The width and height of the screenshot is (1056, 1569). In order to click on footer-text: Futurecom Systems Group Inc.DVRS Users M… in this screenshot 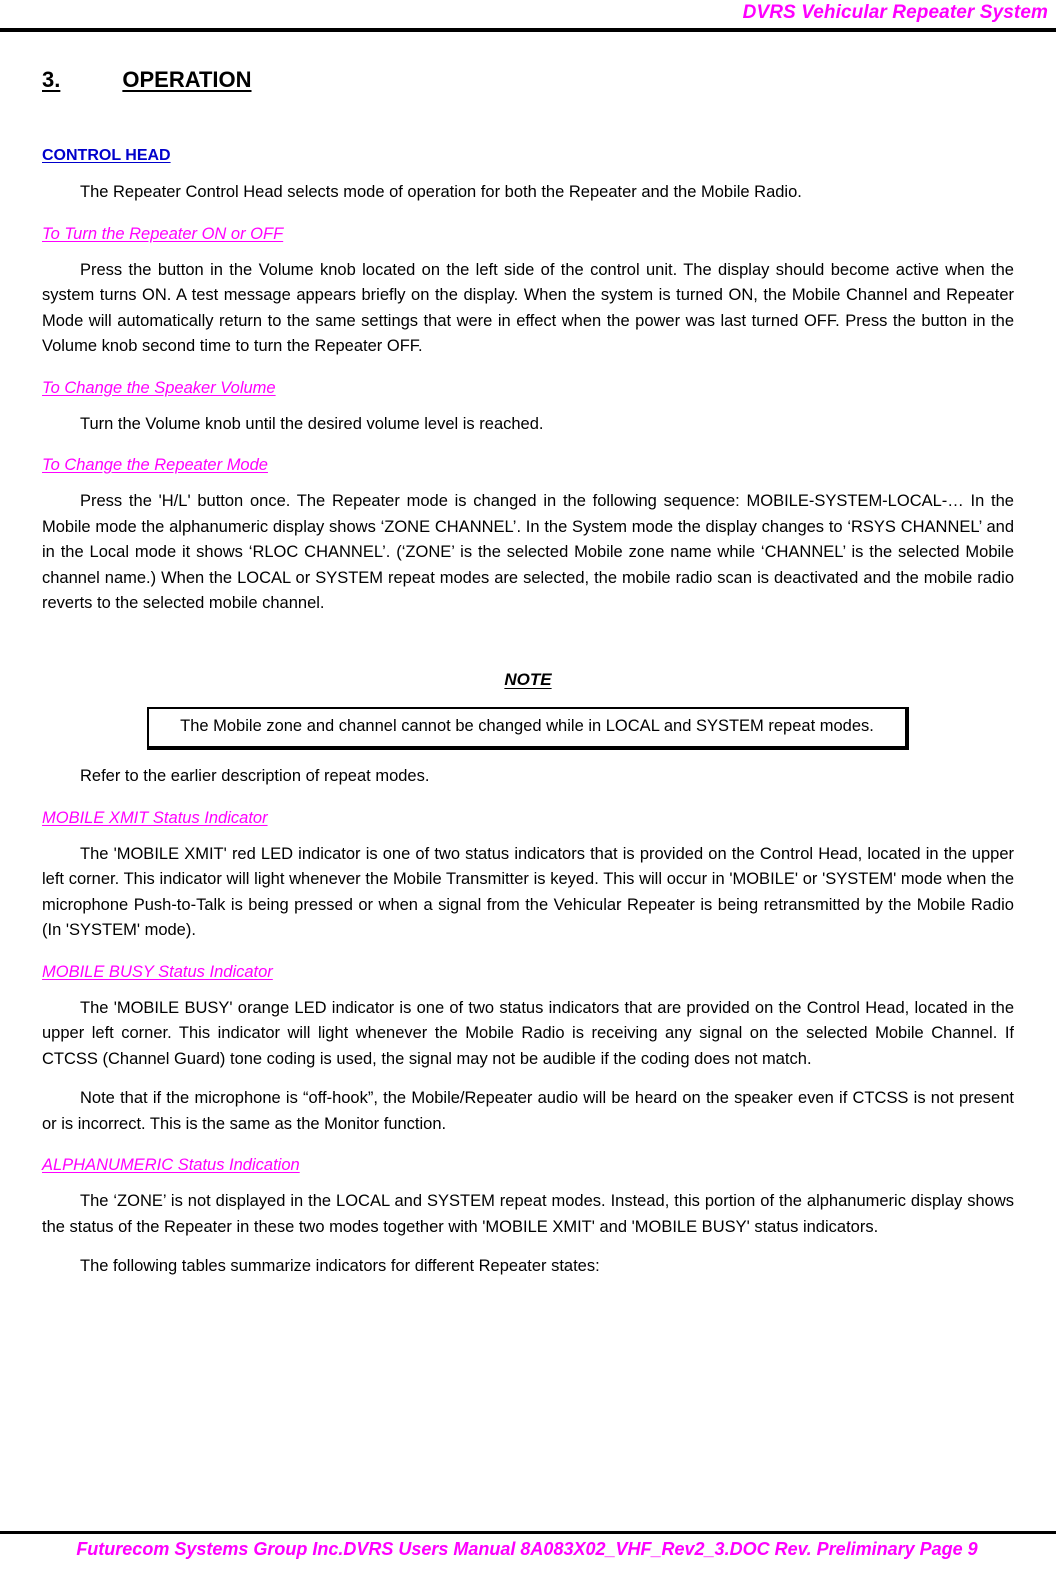, I will do `click(527, 1549)`.